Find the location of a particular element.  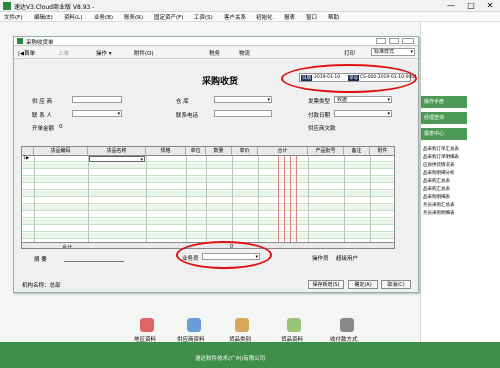

region-icon is located at coordinates (147, 325).